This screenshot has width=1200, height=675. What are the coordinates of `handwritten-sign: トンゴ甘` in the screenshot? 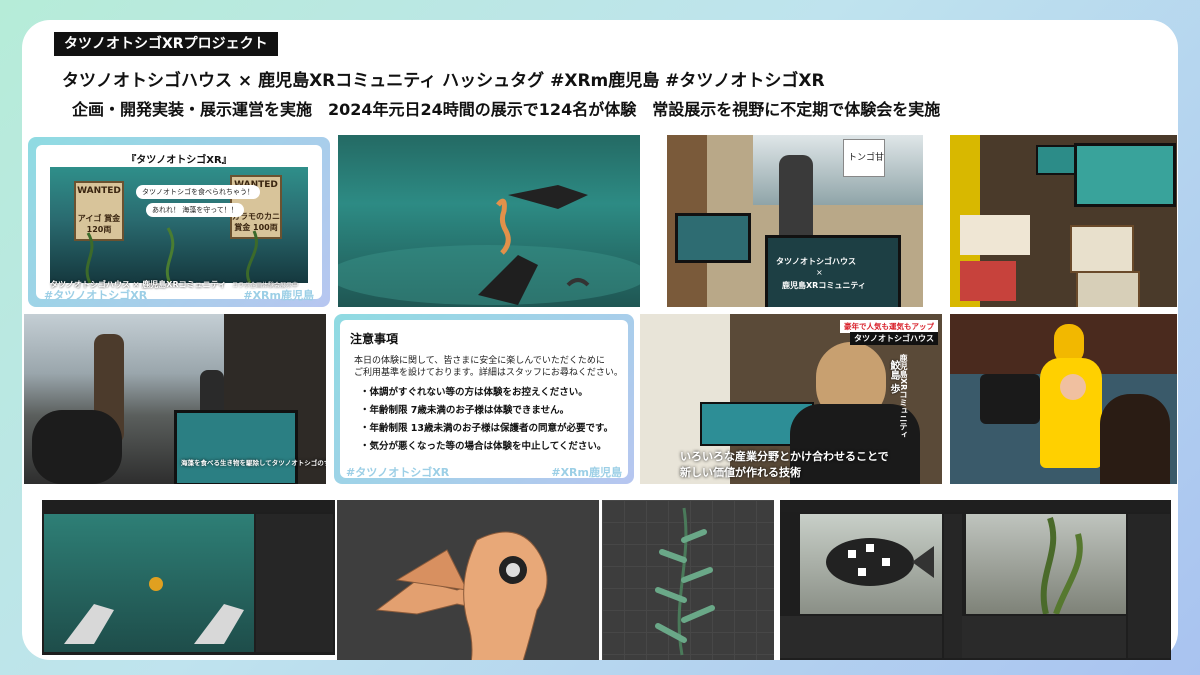 It's located at (864, 158).